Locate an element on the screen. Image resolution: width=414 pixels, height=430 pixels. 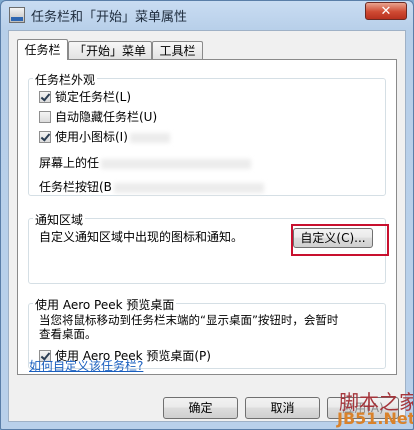
ok-button: 确定 is located at coordinates (200, 408).